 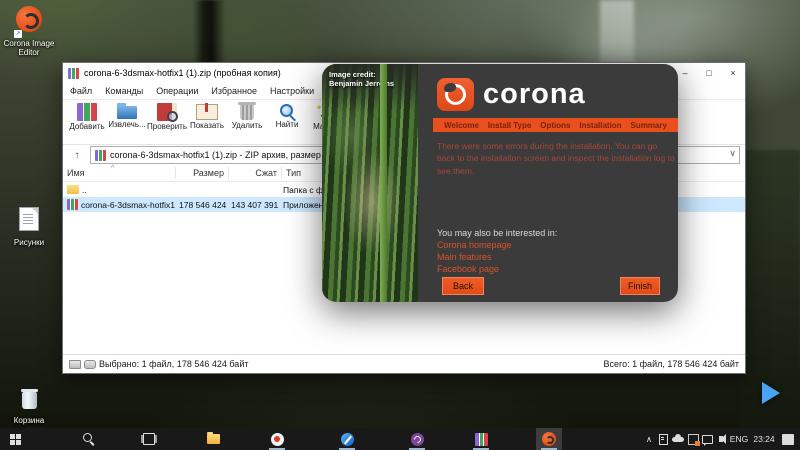 I want to click on winrar-icon, so click(x=481, y=439).